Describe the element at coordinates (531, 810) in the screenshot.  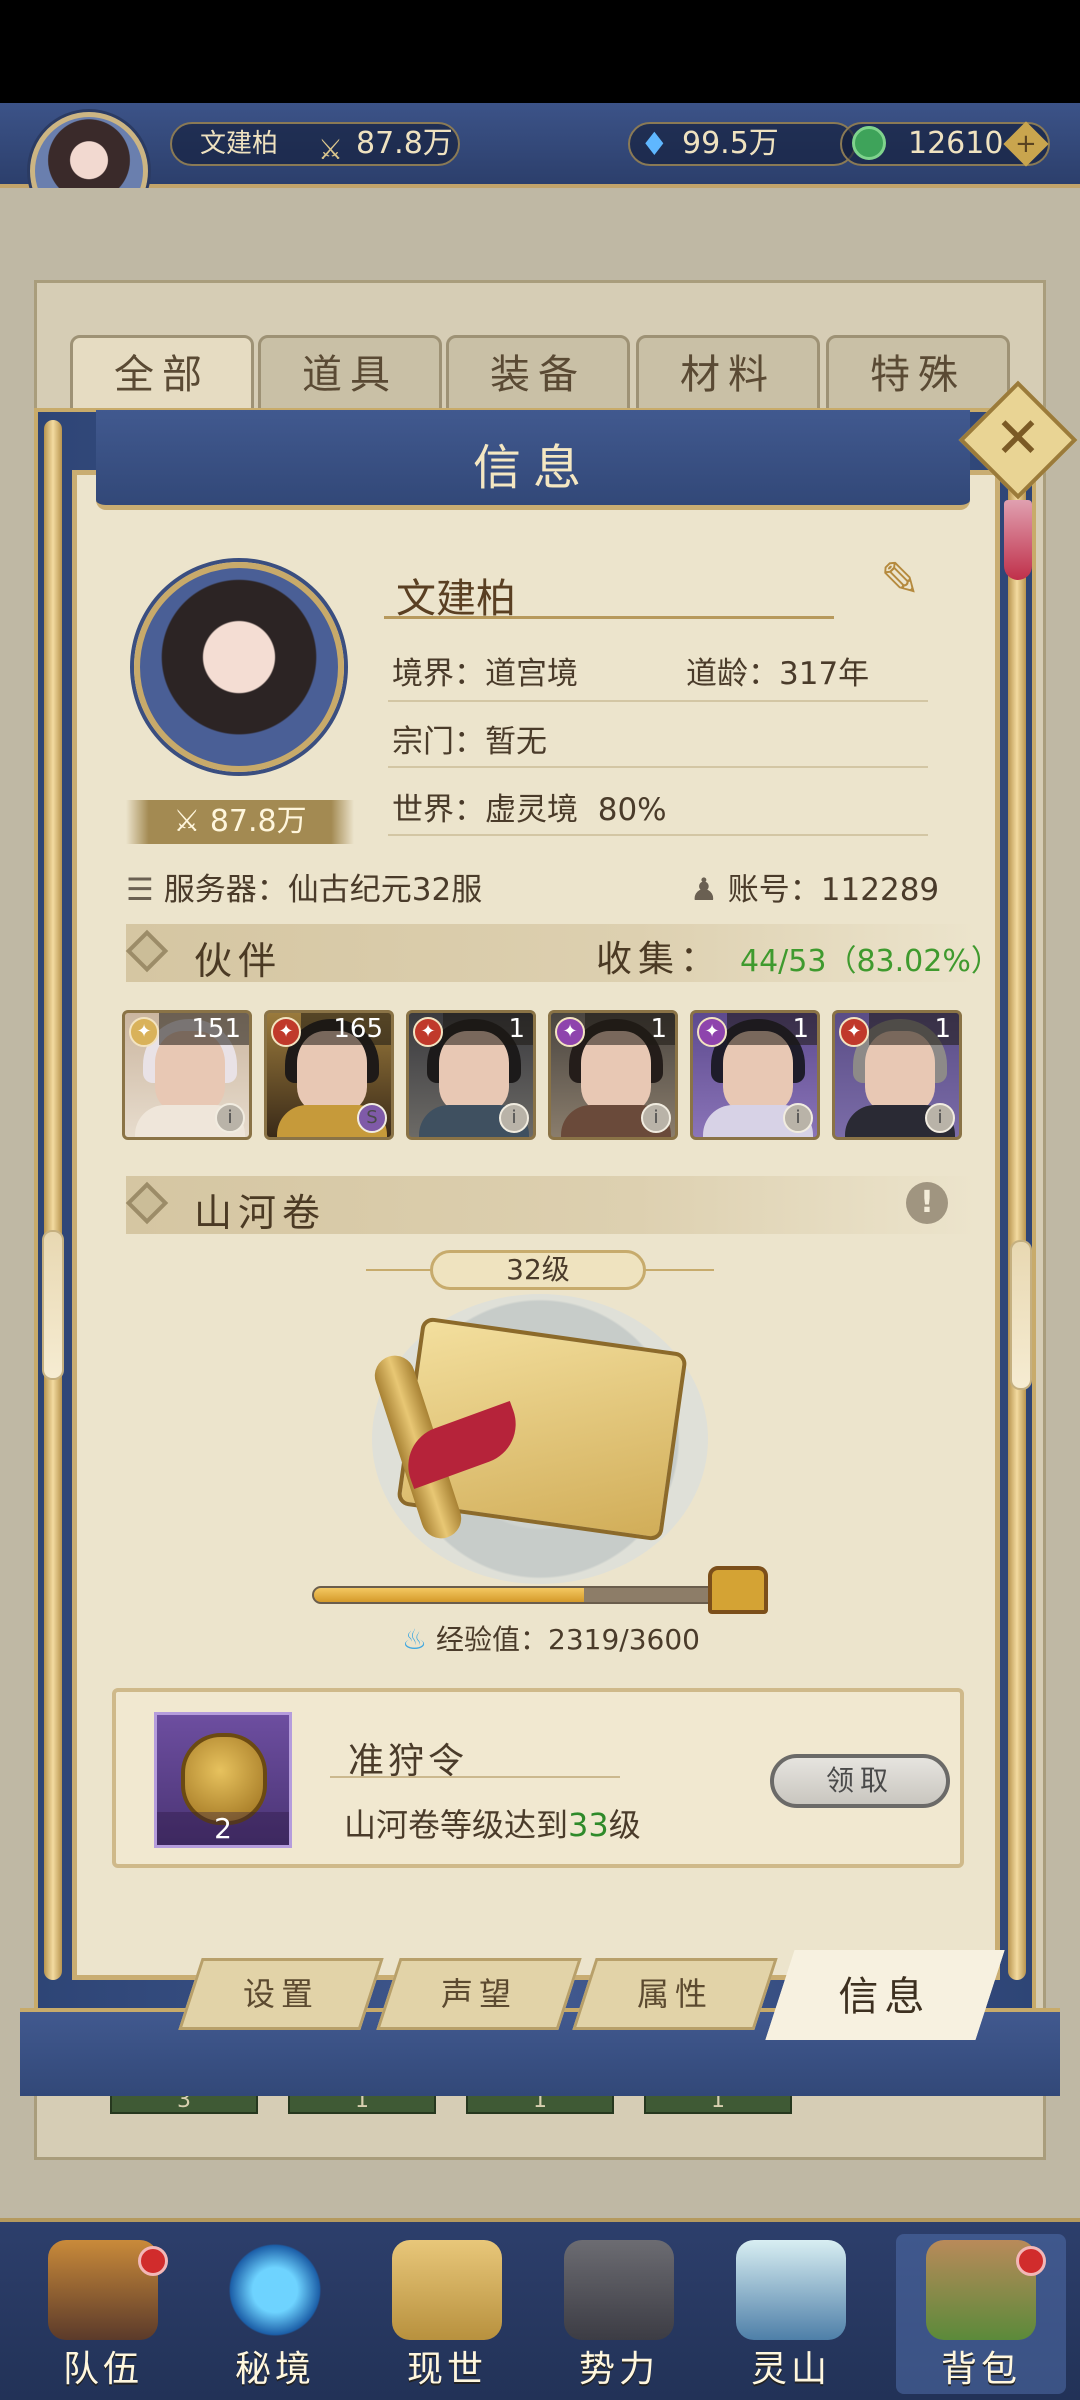
I see `world-value: 虚灵境` at that location.